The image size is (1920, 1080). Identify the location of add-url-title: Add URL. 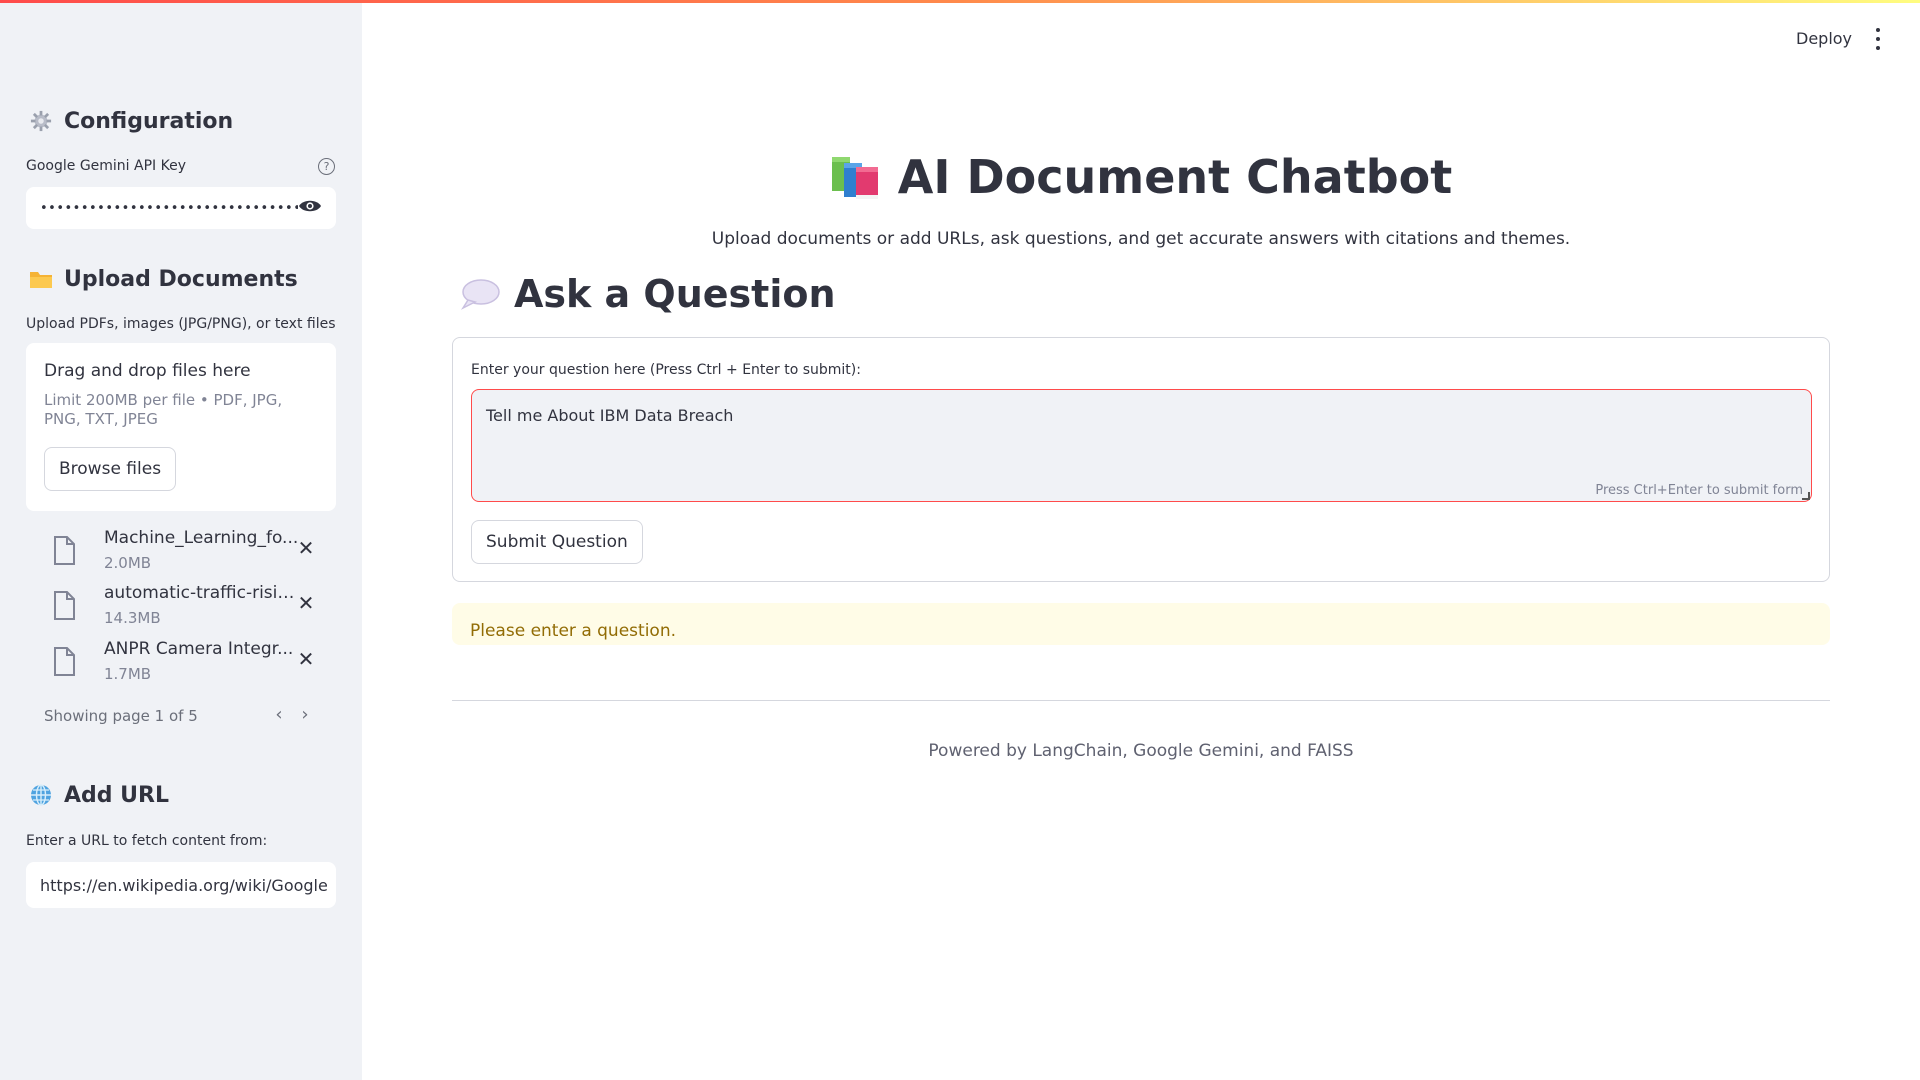
(117, 795).